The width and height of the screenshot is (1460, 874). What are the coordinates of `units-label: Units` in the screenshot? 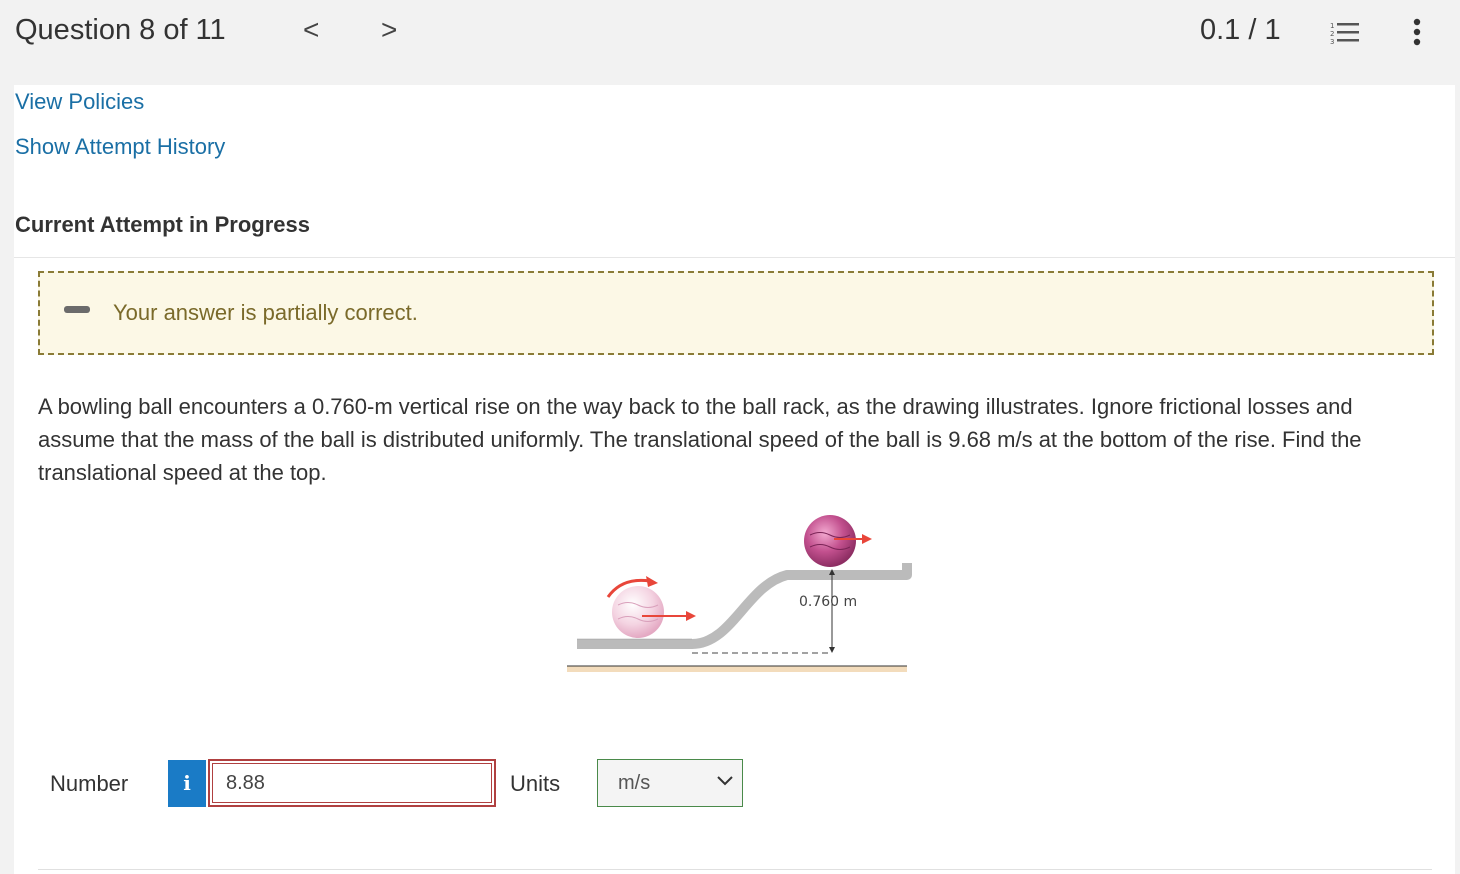 It's located at (535, 783).